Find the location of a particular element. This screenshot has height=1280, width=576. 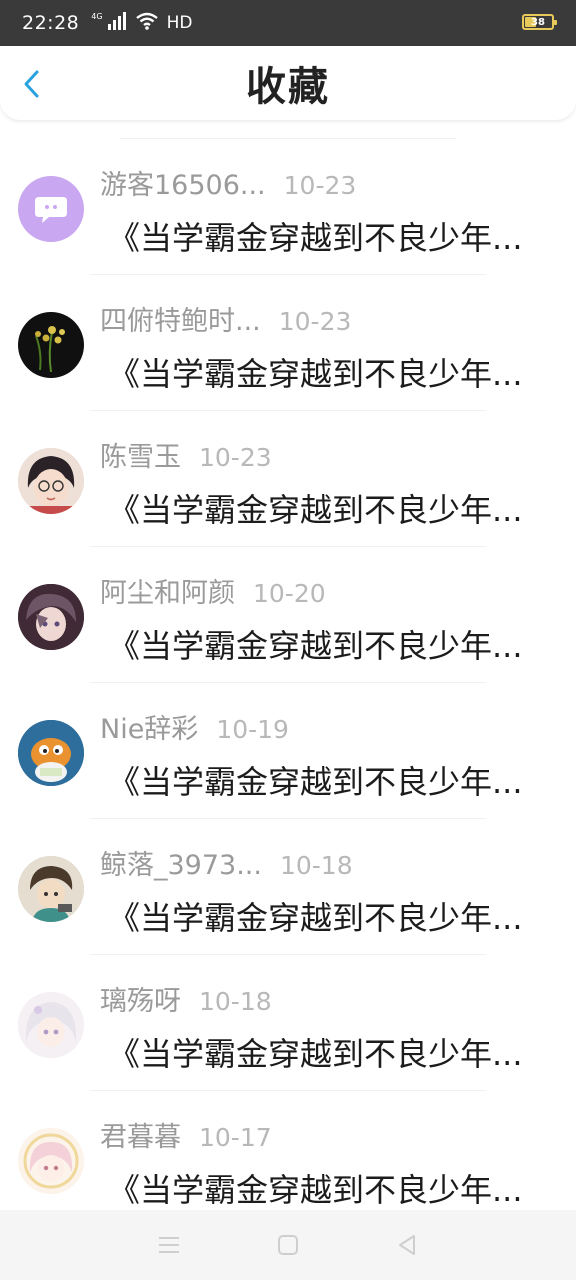

signal-icon is located at coordinates (118, 23).